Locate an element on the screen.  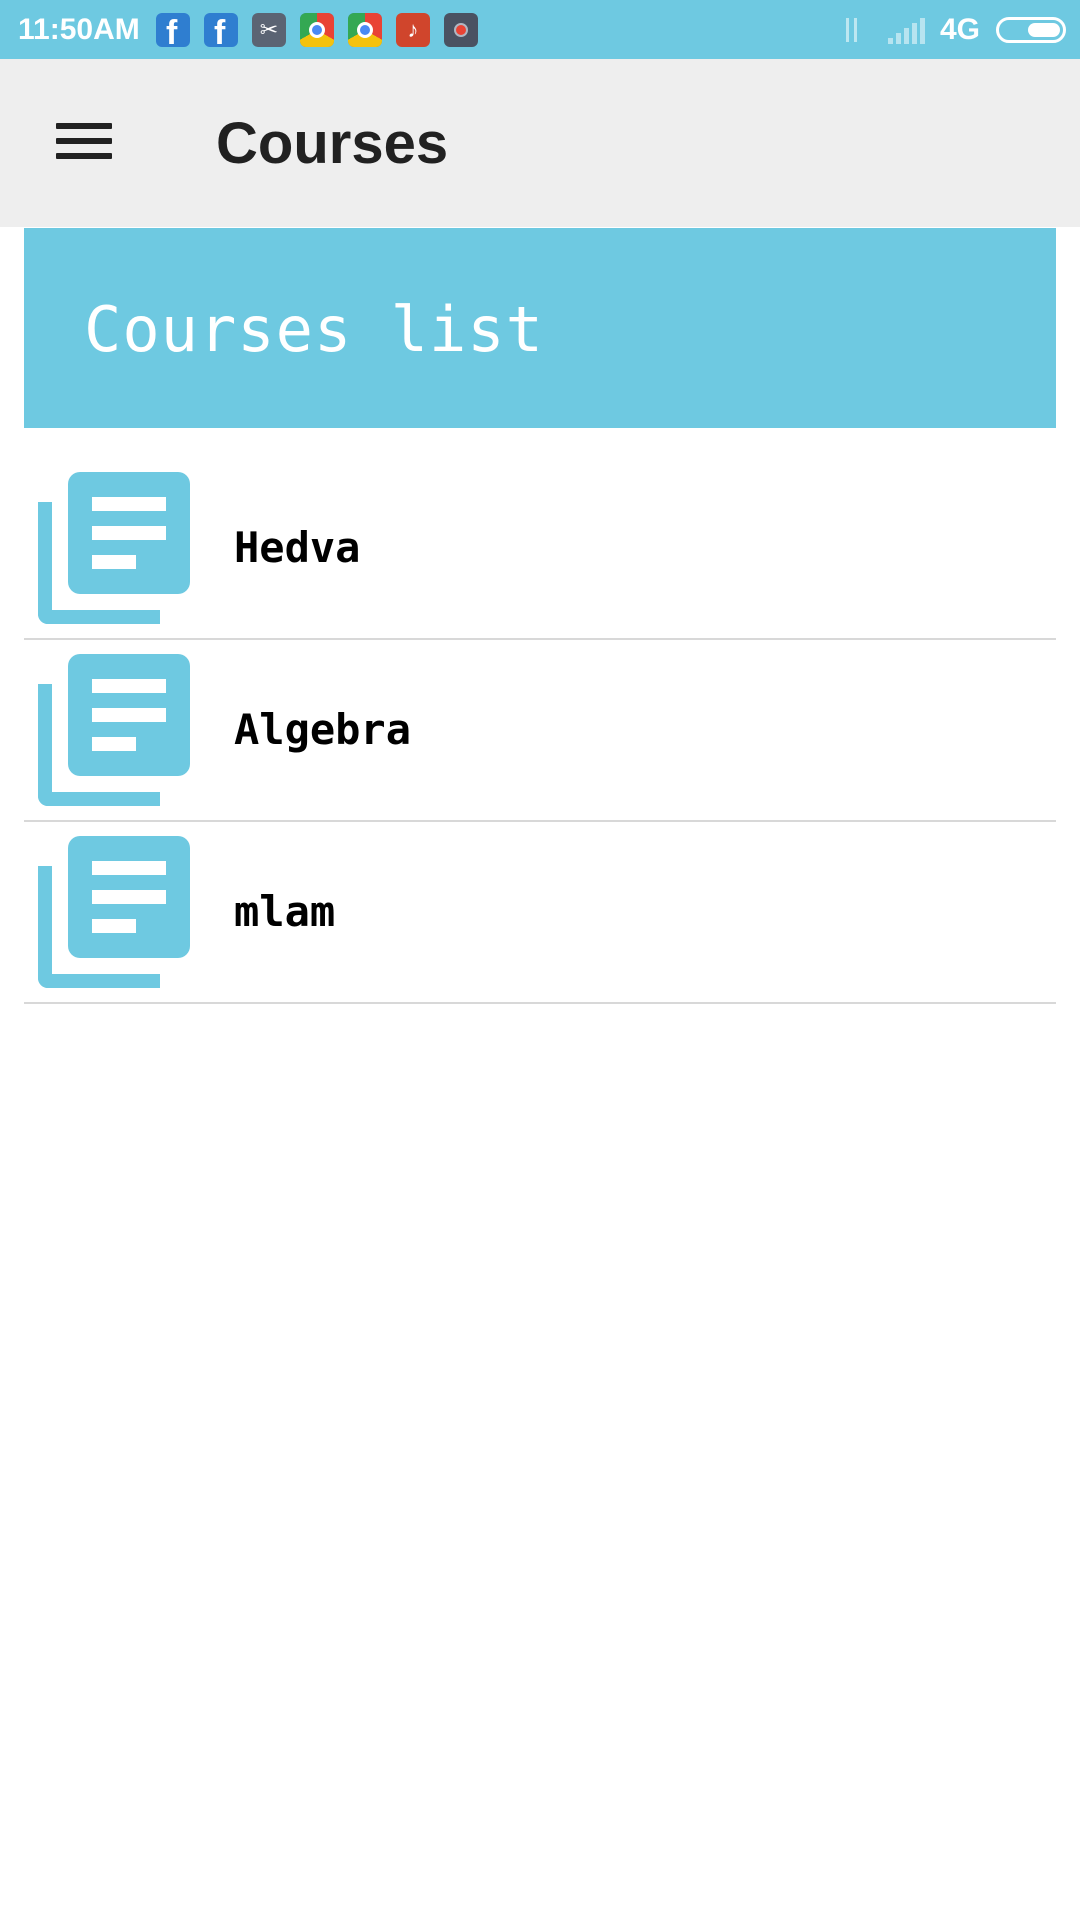
hamburger-menu-icon is located at coordinates (80, 143).